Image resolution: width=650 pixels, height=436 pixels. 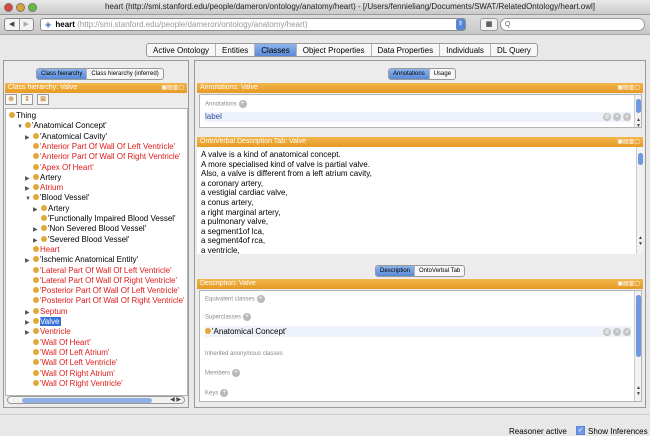 I want to click on close-window-button, so click(x=8, y=7).